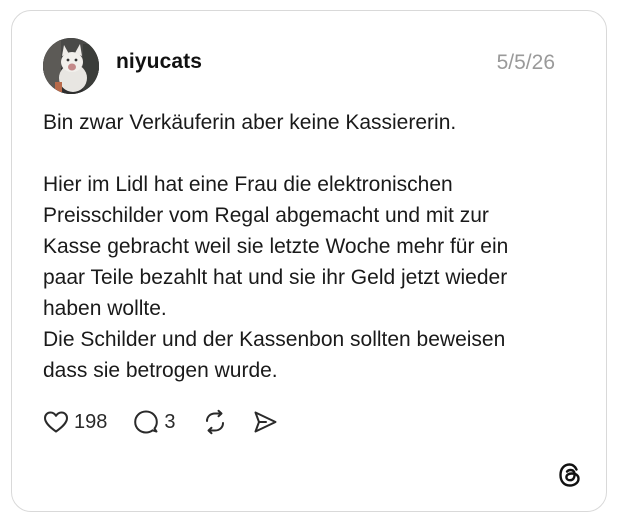  What do you see at coordinates (146, 422) in the screenshot?
I see `comment-icon` at bounding box center [146, 422].